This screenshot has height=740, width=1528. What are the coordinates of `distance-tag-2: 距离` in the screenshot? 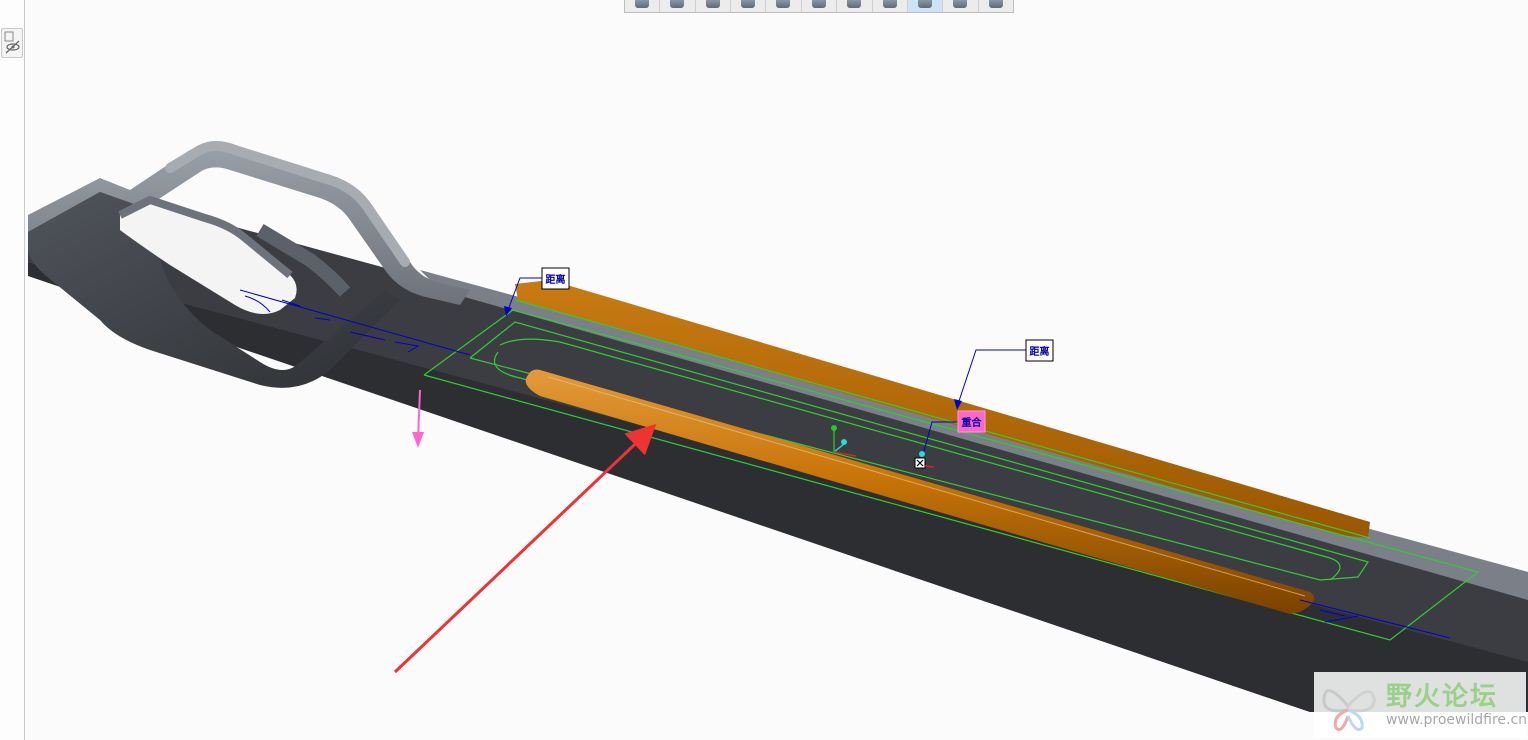 It's located at (1039, 350).